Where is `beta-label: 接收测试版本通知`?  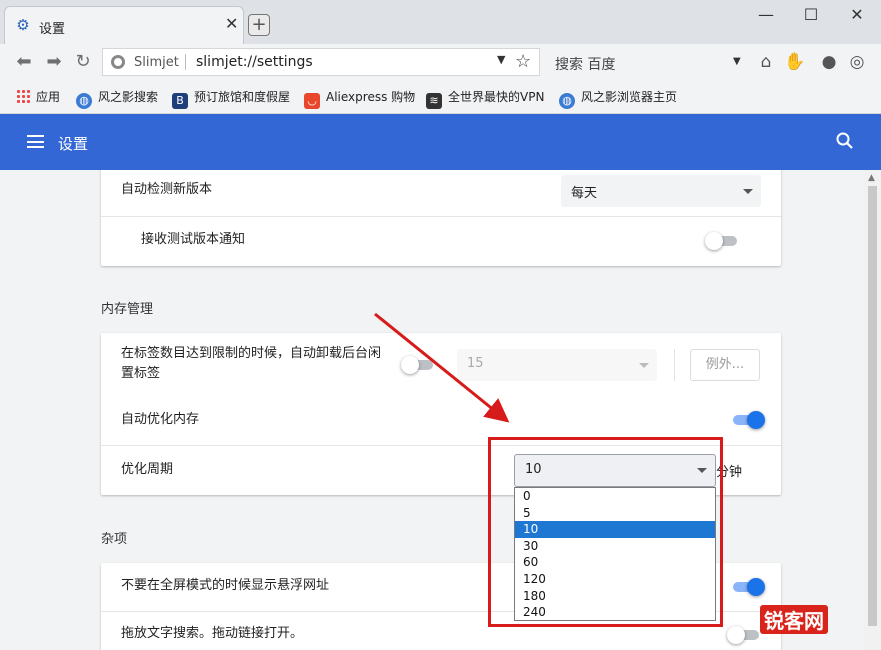
beta-label: 接收测试版本通知 is located at coordinates (193, 239).